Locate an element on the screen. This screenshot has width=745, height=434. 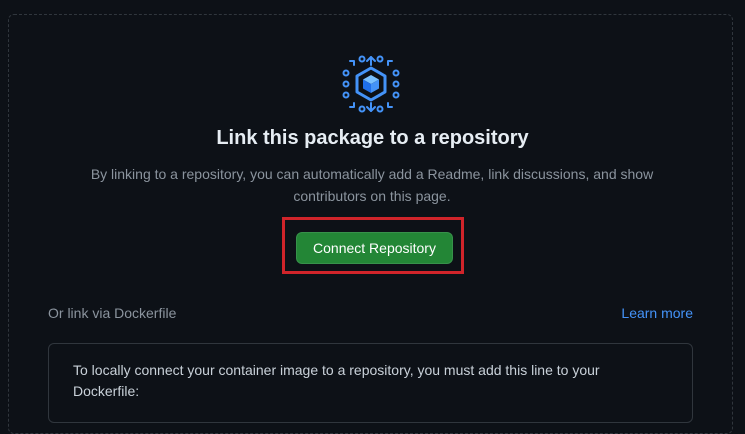
dockerfile-label: Or link via Dockerfile is located at coordinates (112, 313).